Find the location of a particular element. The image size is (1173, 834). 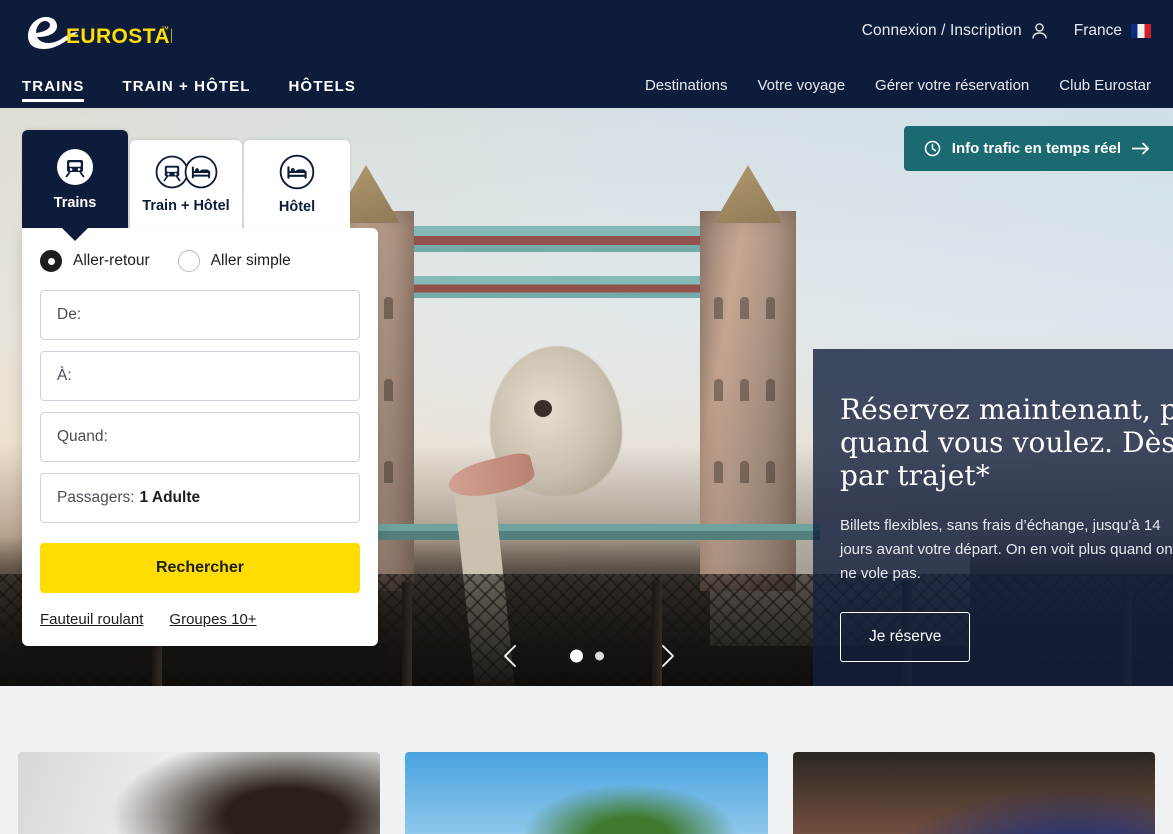

radio-aller-simple-dot is located at coordinates (188, 261).